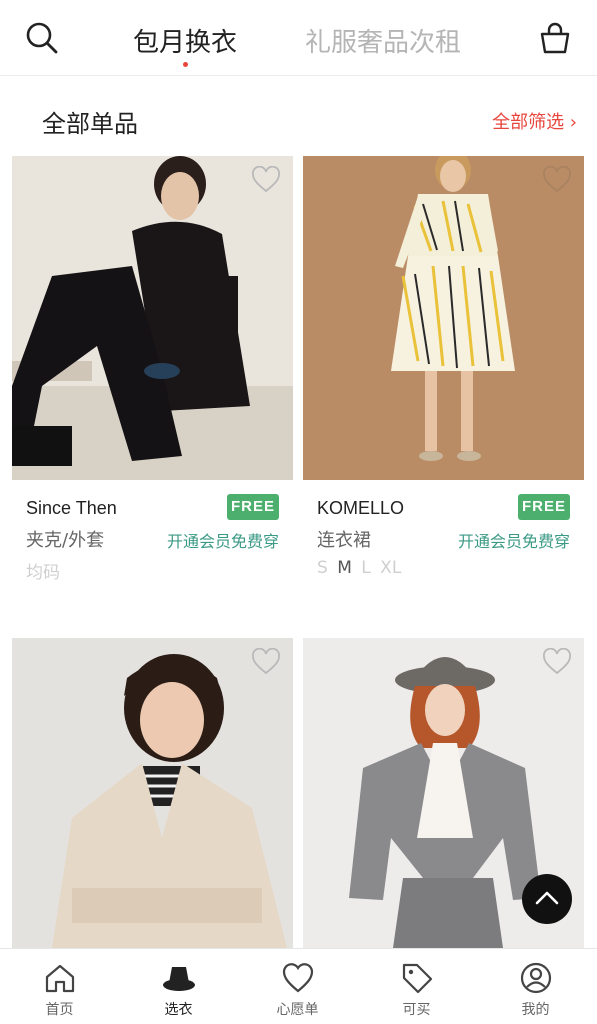  I want to click on tab-luxury-rental: 礼服奢品次租, so click(383, 40).